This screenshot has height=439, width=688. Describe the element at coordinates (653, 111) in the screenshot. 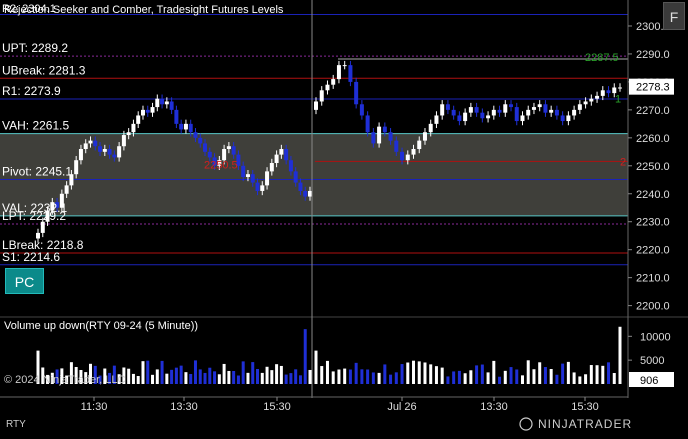

I see `y-tick-label: 2270.0` at that location.